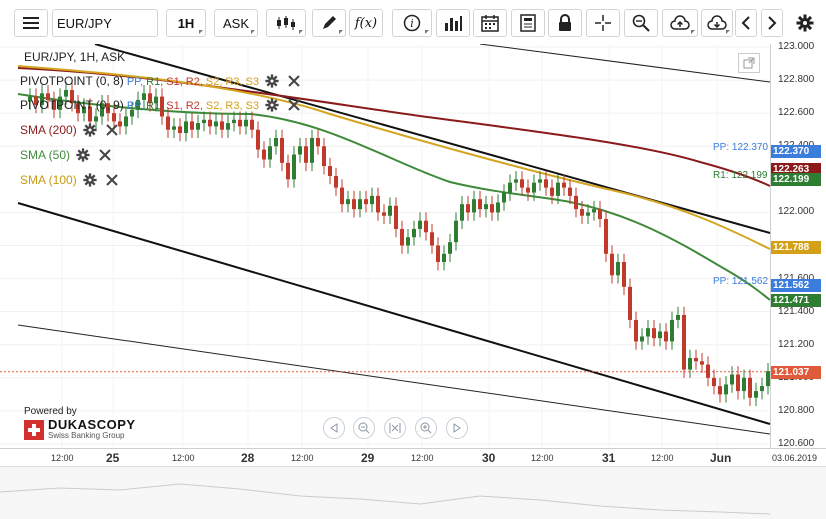 This screenshot has width=826, height=519. I want to click on side-selector: ASK, so click(236, 23).